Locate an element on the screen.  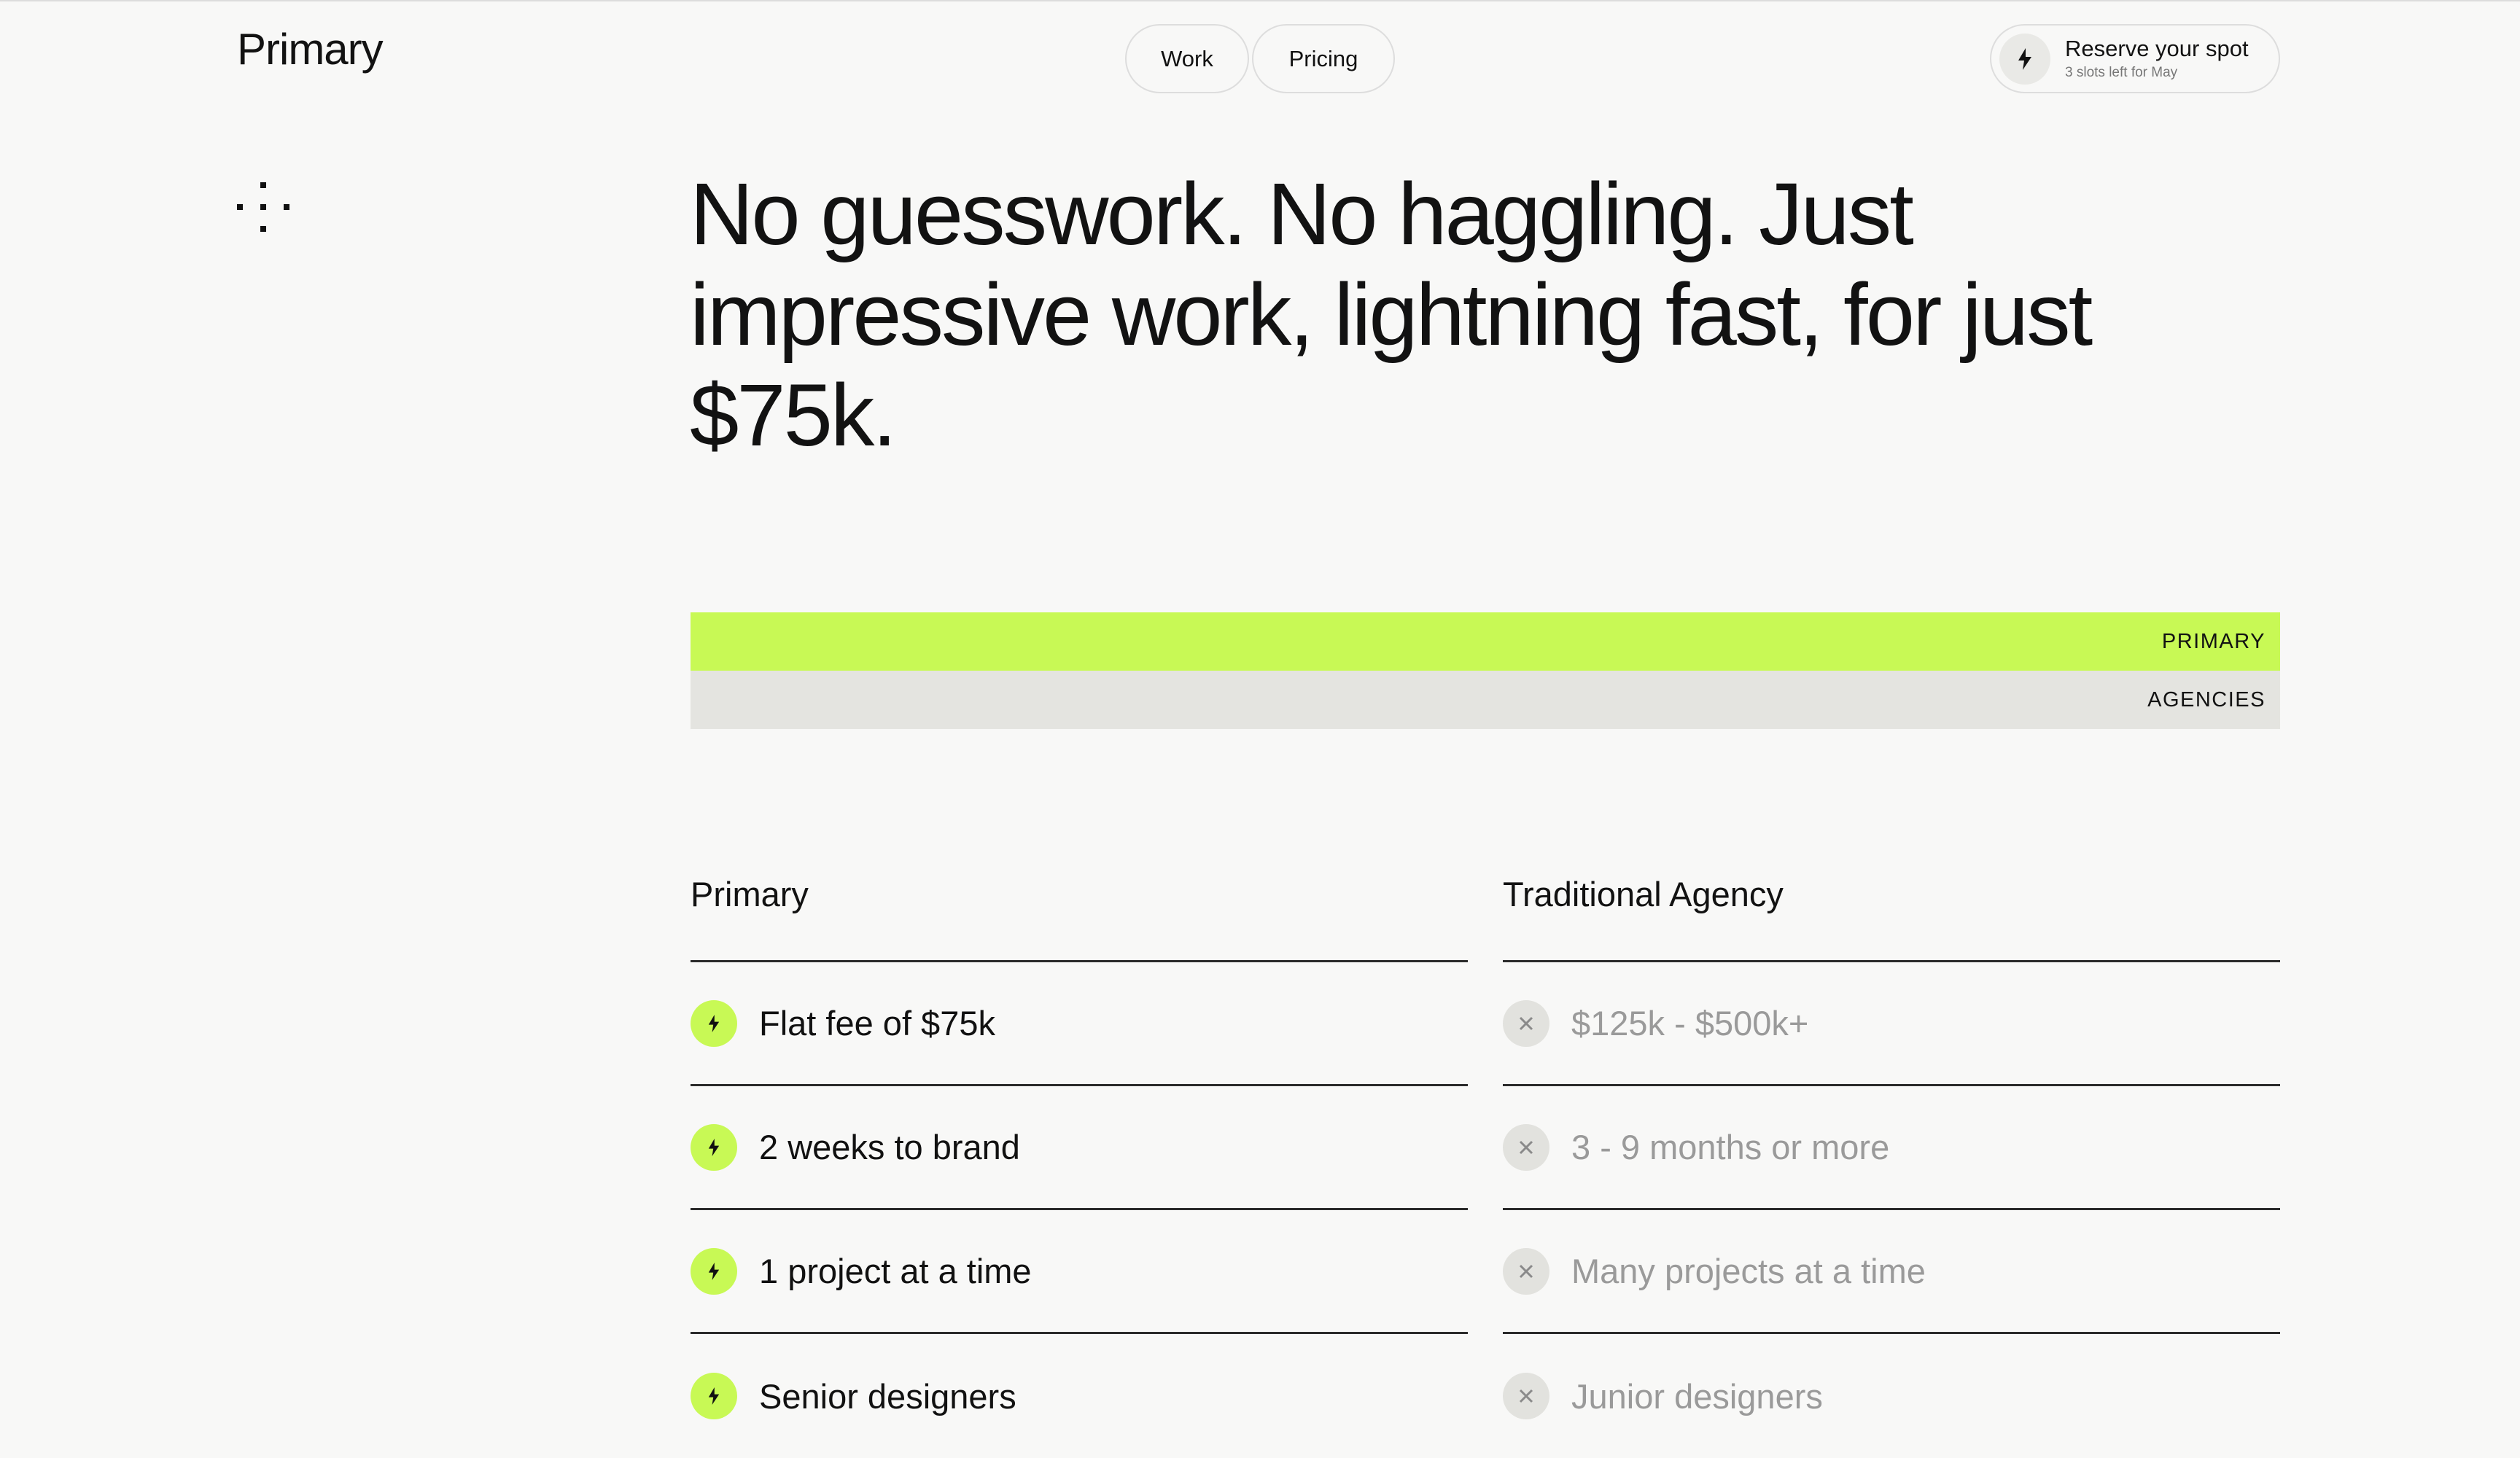
list-item: Flat fee of $75k is located at coordinates (1079, 1024).